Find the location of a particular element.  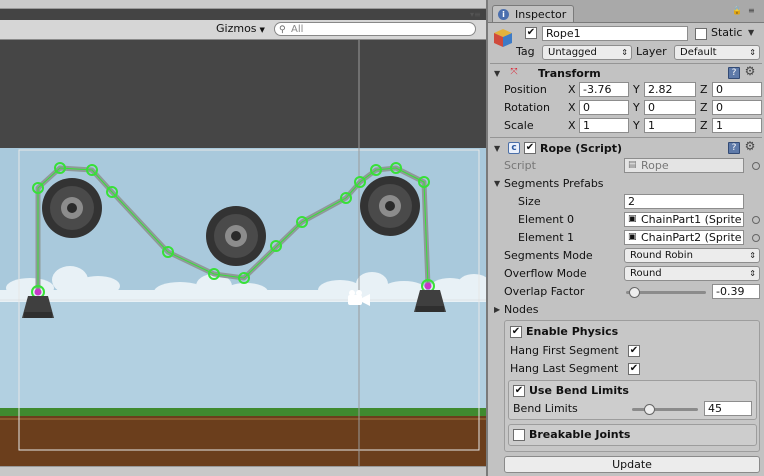

soil-ground is located at coordinates (243, 446).